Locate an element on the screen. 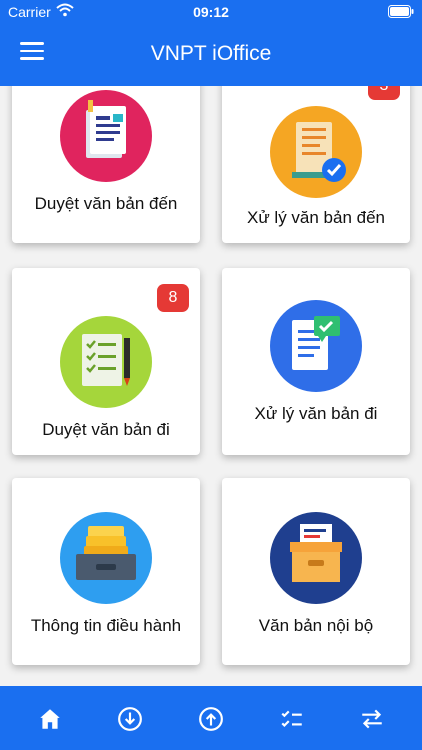  tile-label: Thông tin điều hành is located at coordinates (106, 625).